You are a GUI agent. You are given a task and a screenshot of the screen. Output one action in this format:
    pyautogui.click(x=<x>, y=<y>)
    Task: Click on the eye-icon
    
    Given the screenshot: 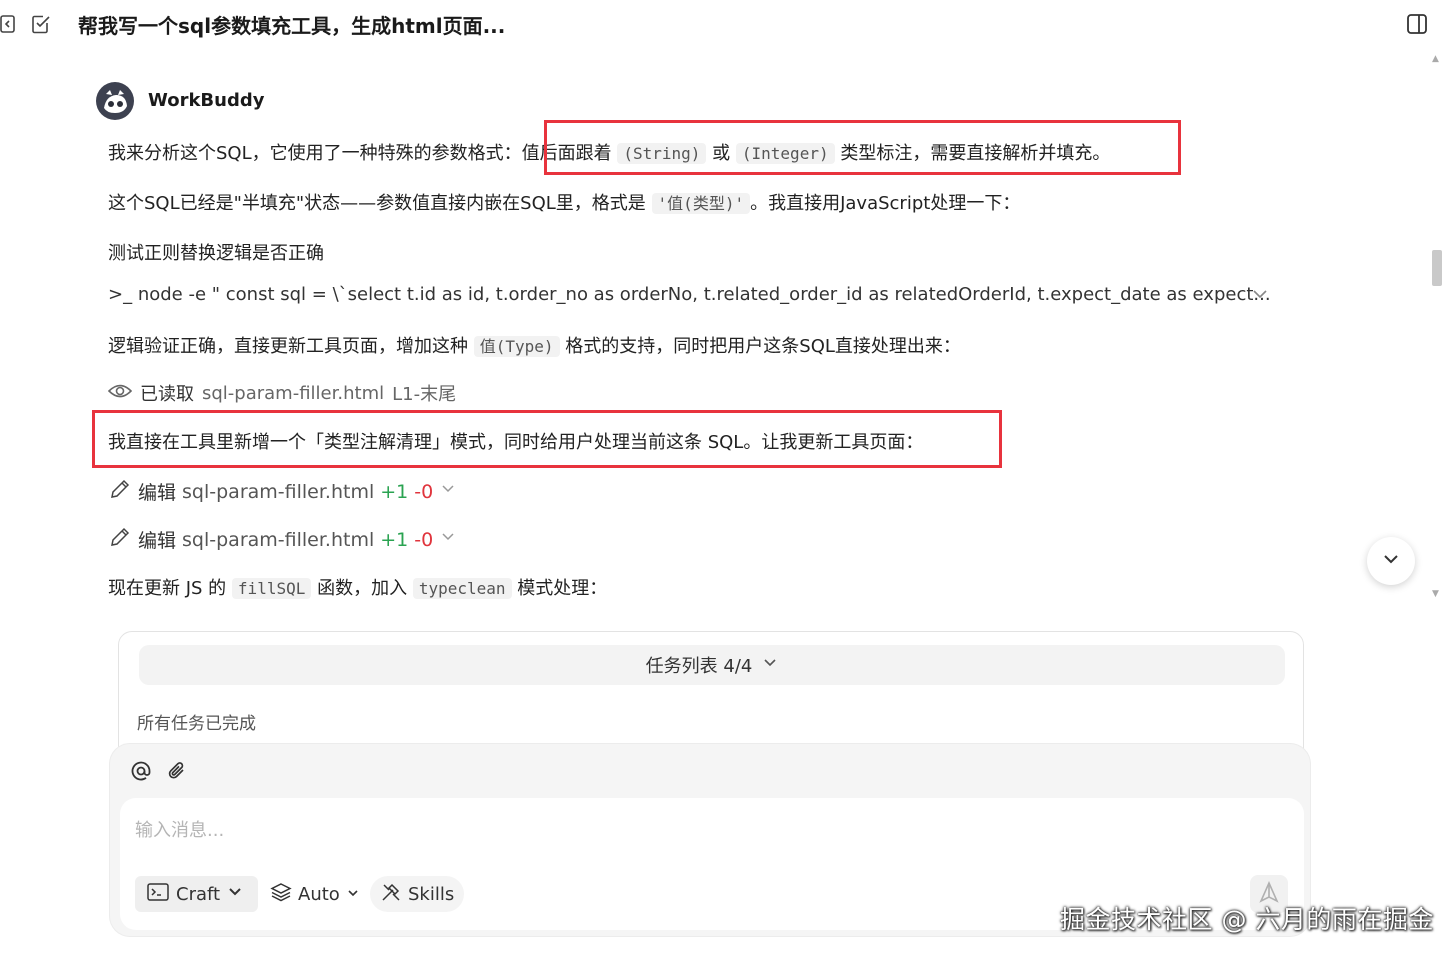 What is the action you would take?
    pyautogui.click(x=120, y=393)
    